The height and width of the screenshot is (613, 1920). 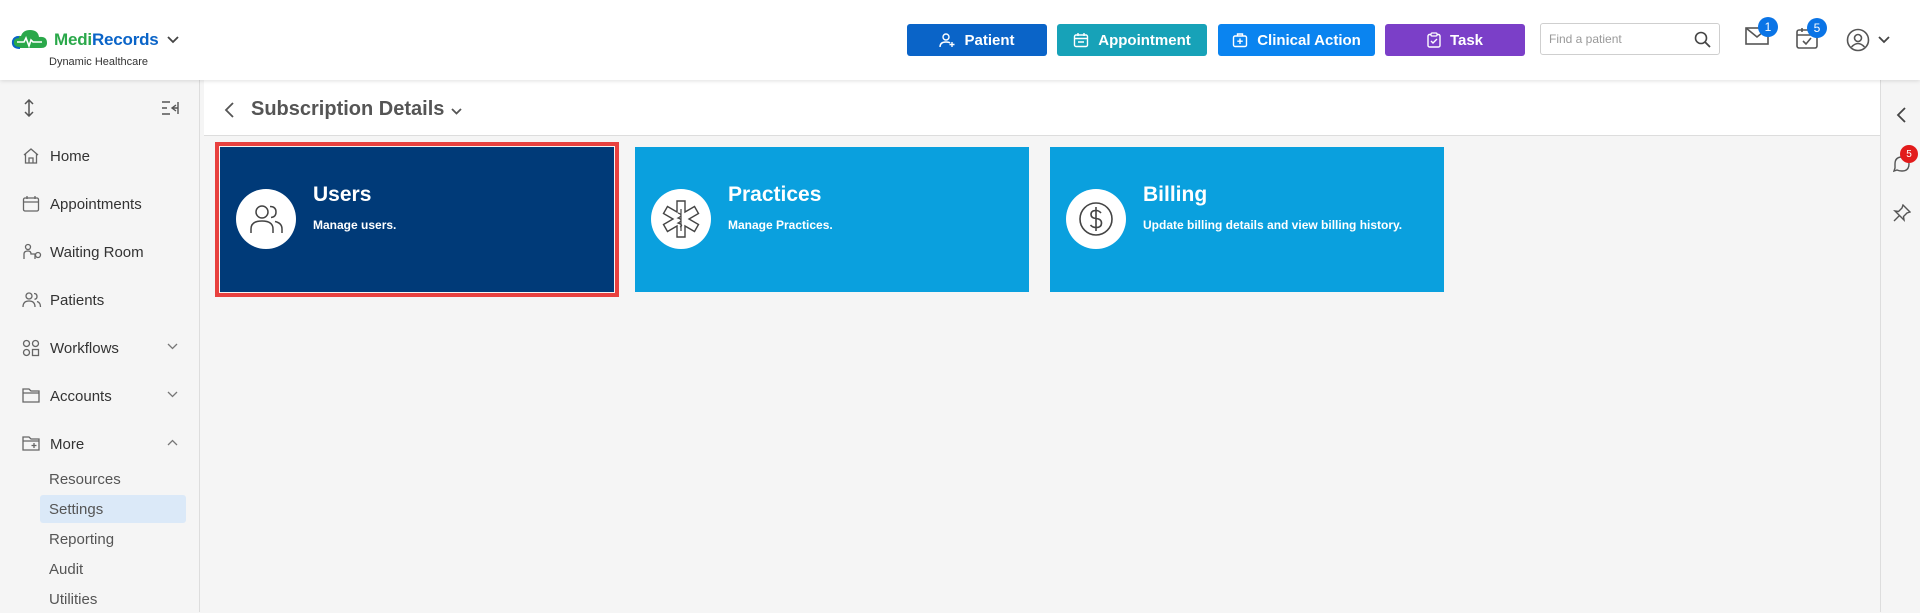 I want to click on sidebar-item-workflows: Workflows, so click(x=100, y=348).